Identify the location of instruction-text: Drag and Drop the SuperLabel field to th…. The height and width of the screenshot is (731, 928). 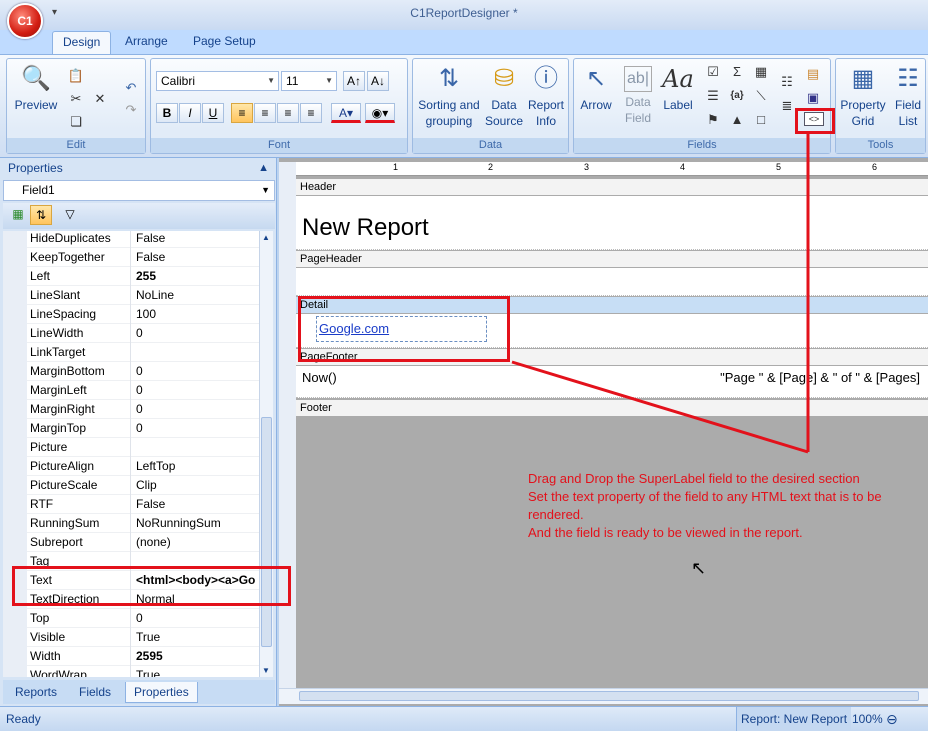
(725, 506).